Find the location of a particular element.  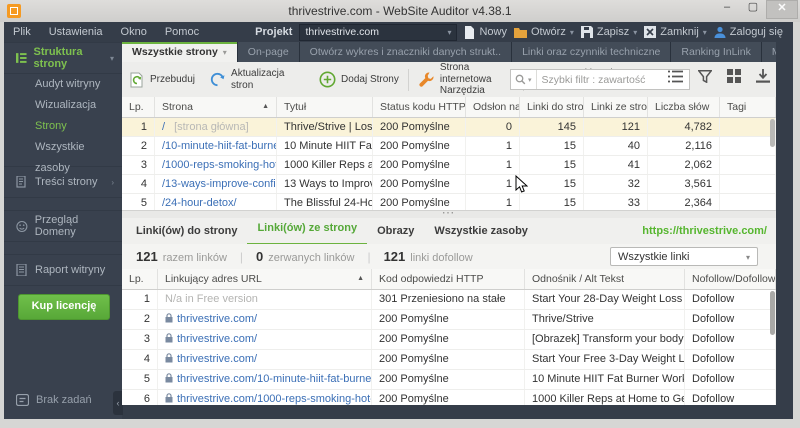

header-status: Status kodu HTTP is located at coordinates (419, 107).